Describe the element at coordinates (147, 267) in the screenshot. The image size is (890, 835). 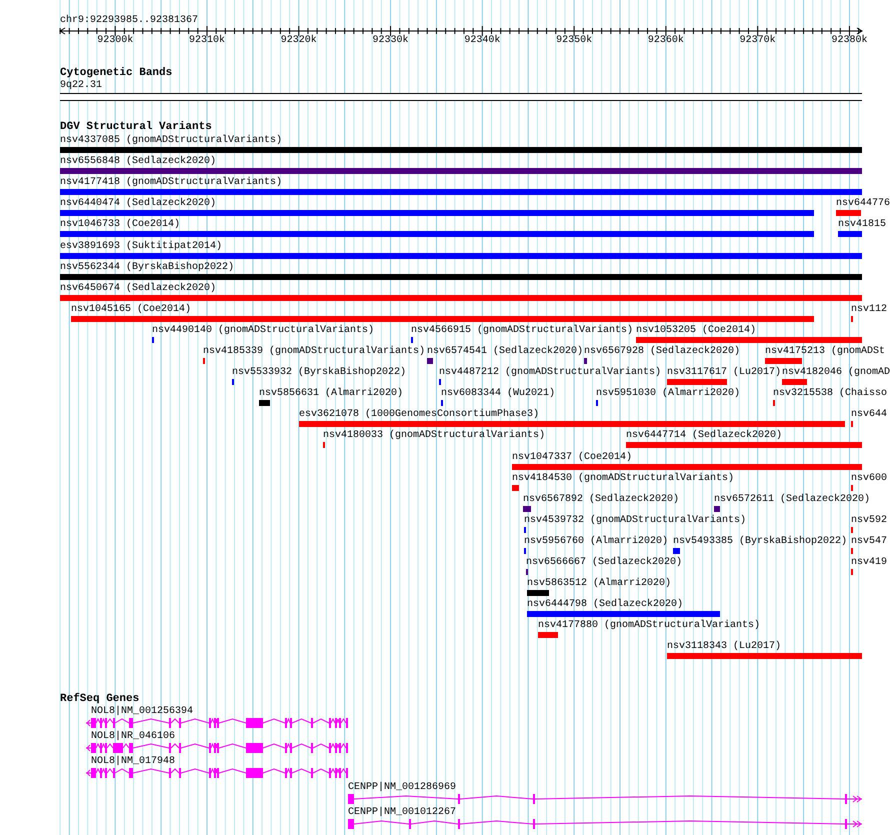
I see `variant-label: nsv5562344 (ByrskaBishop2022)` at that location.